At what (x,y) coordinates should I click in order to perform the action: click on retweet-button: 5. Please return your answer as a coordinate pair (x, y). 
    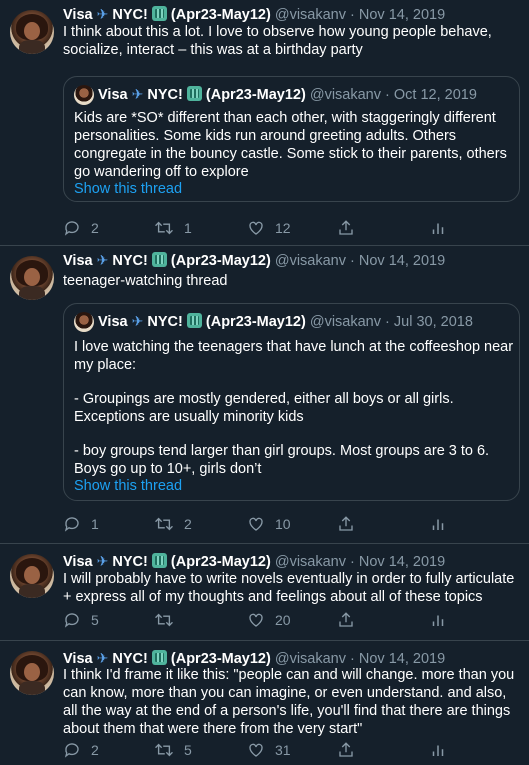
    Looking at the image, I should click on (173, 750).